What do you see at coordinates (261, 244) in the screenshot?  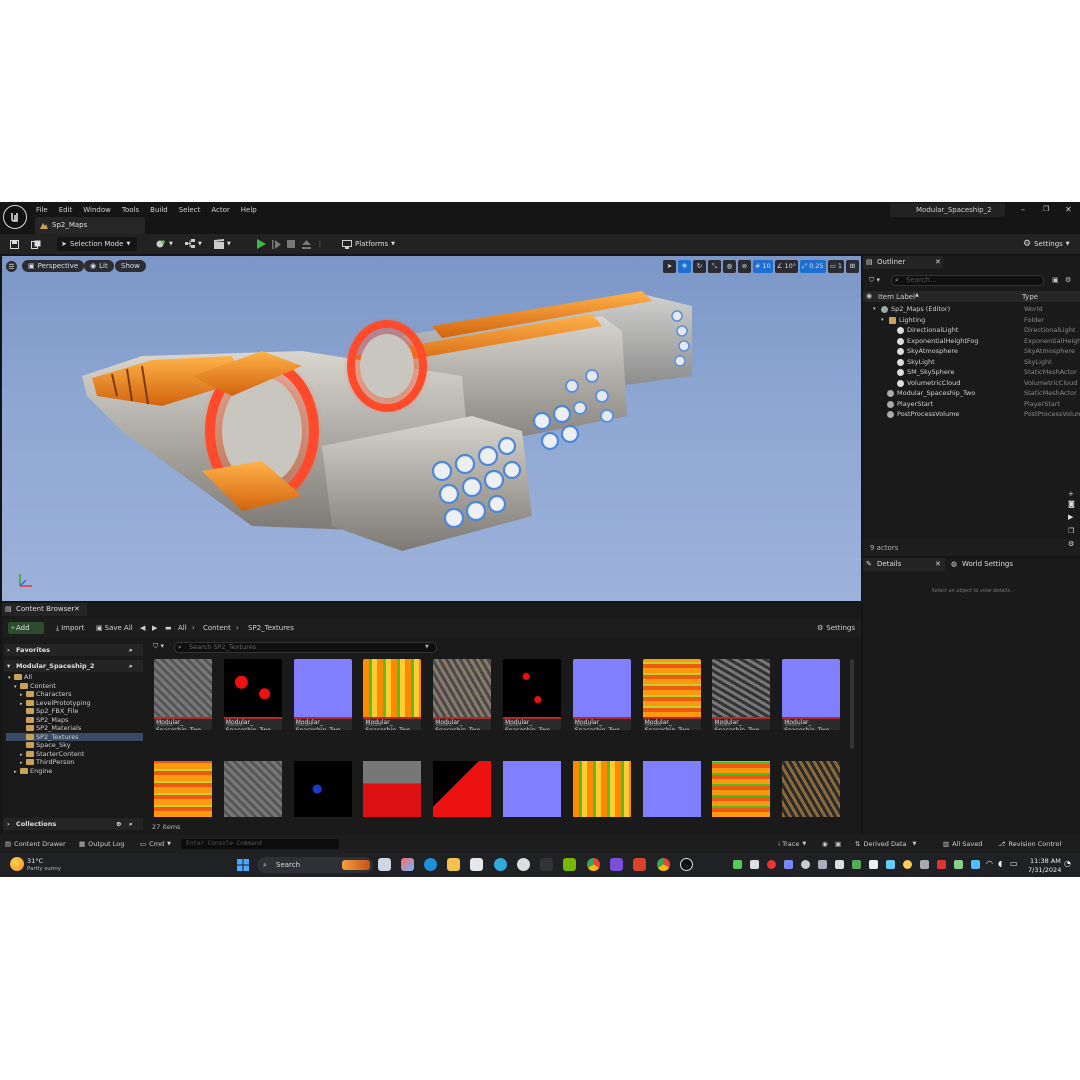 I see `play-icon` at bounding box center [261, 244].